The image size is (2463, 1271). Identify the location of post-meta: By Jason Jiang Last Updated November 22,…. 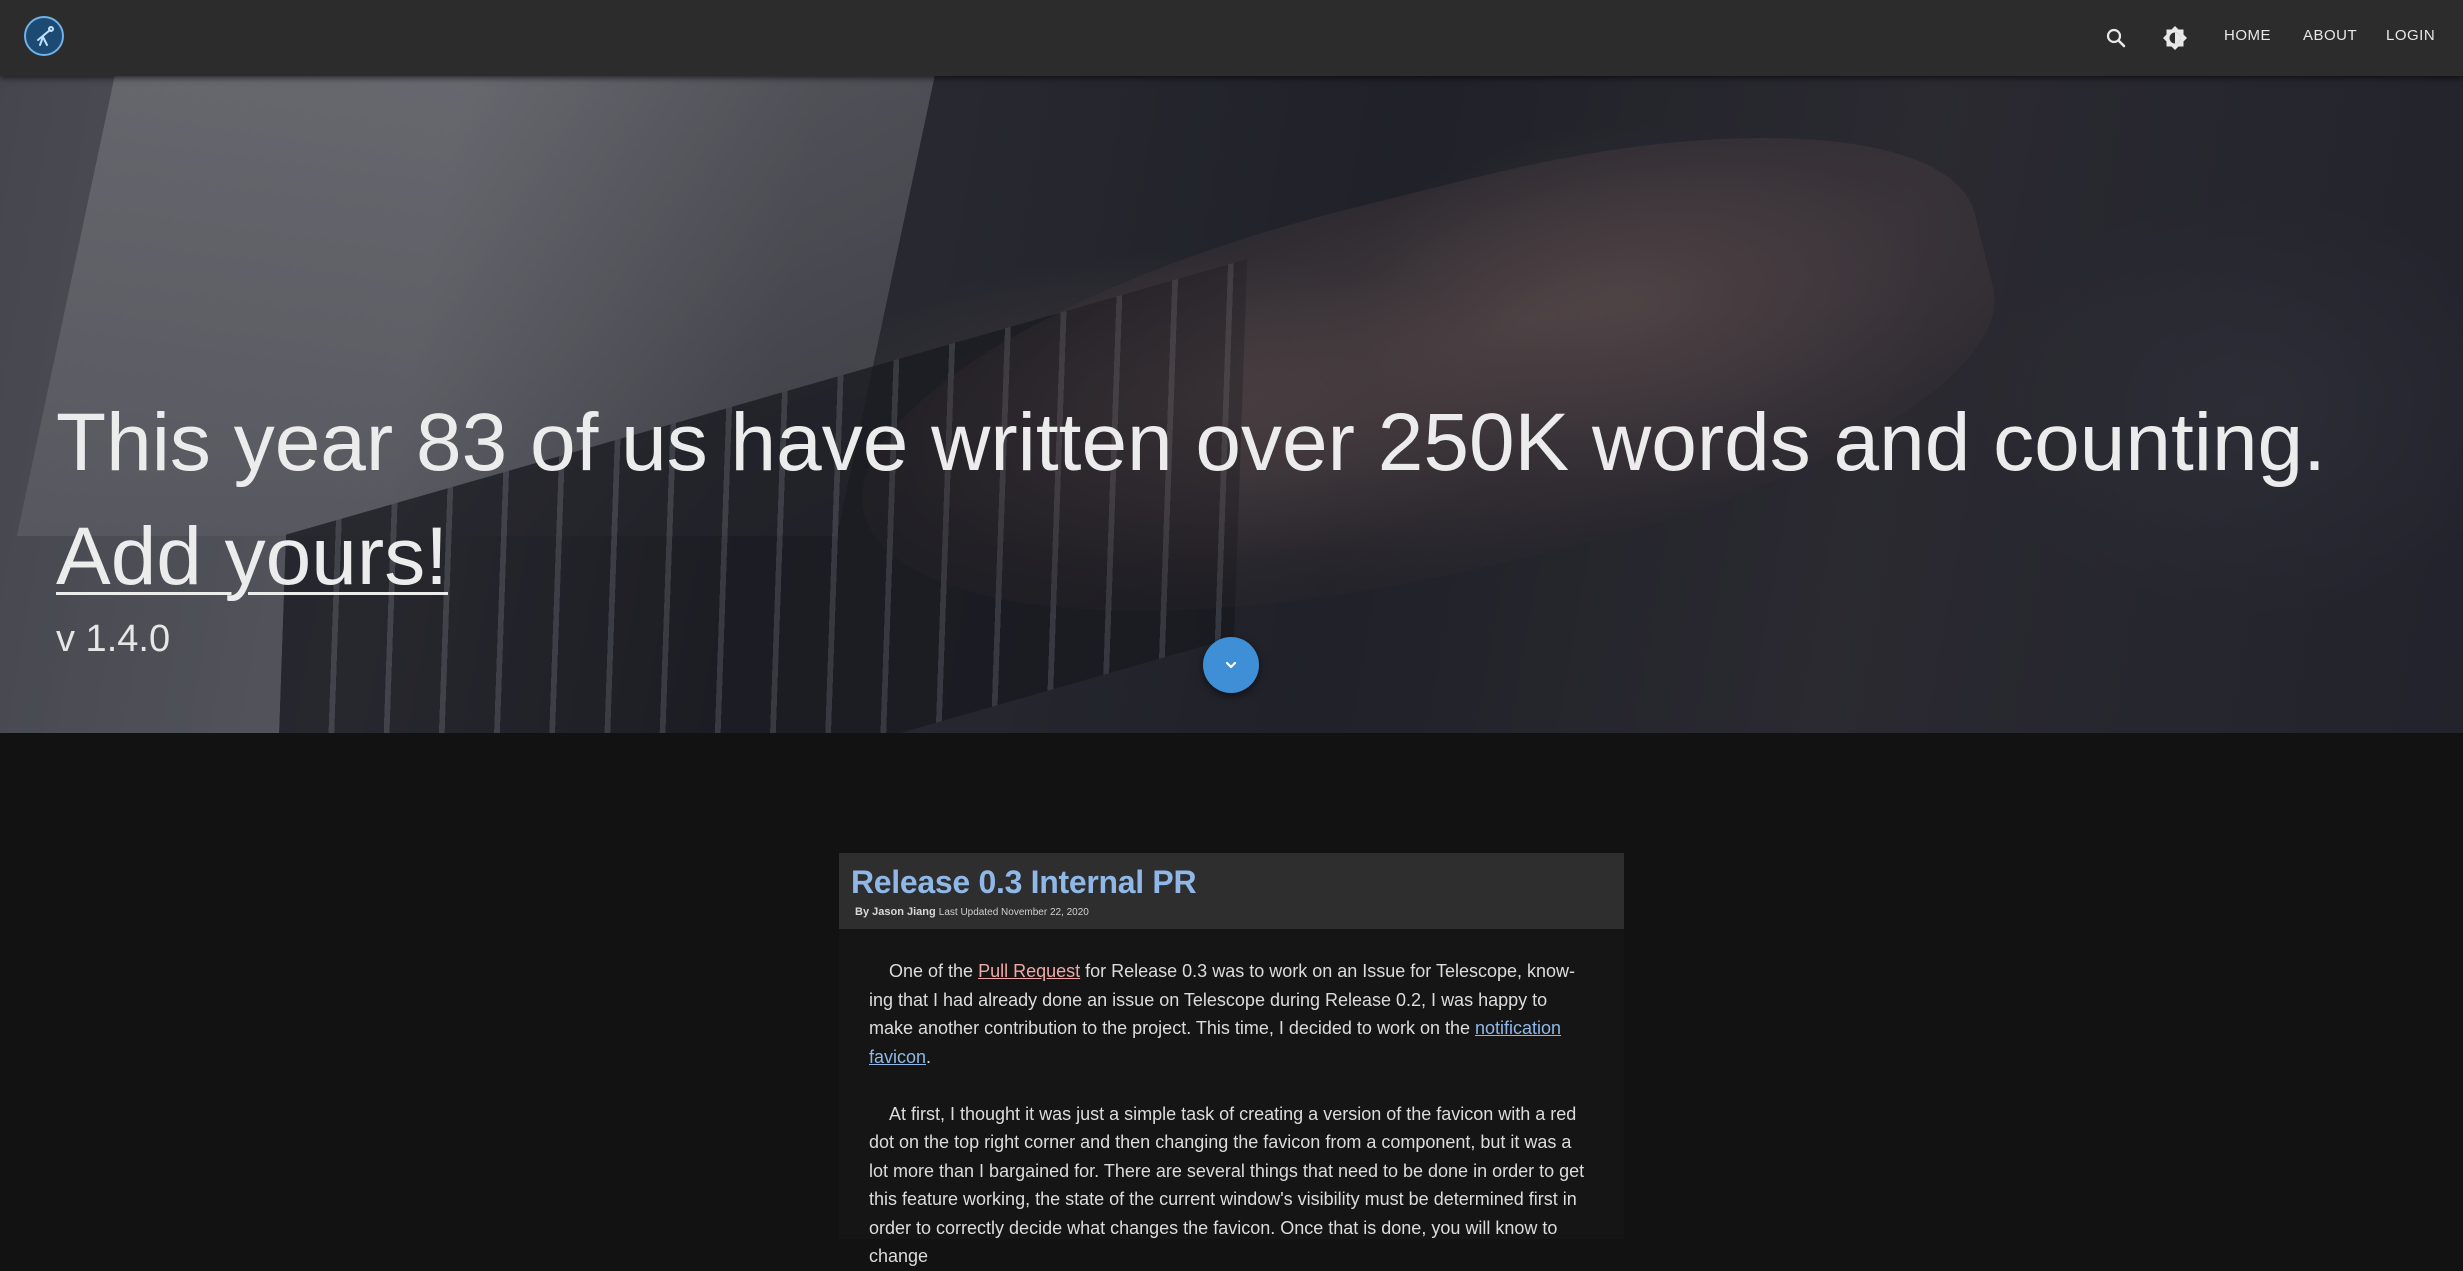
(1231, 912).